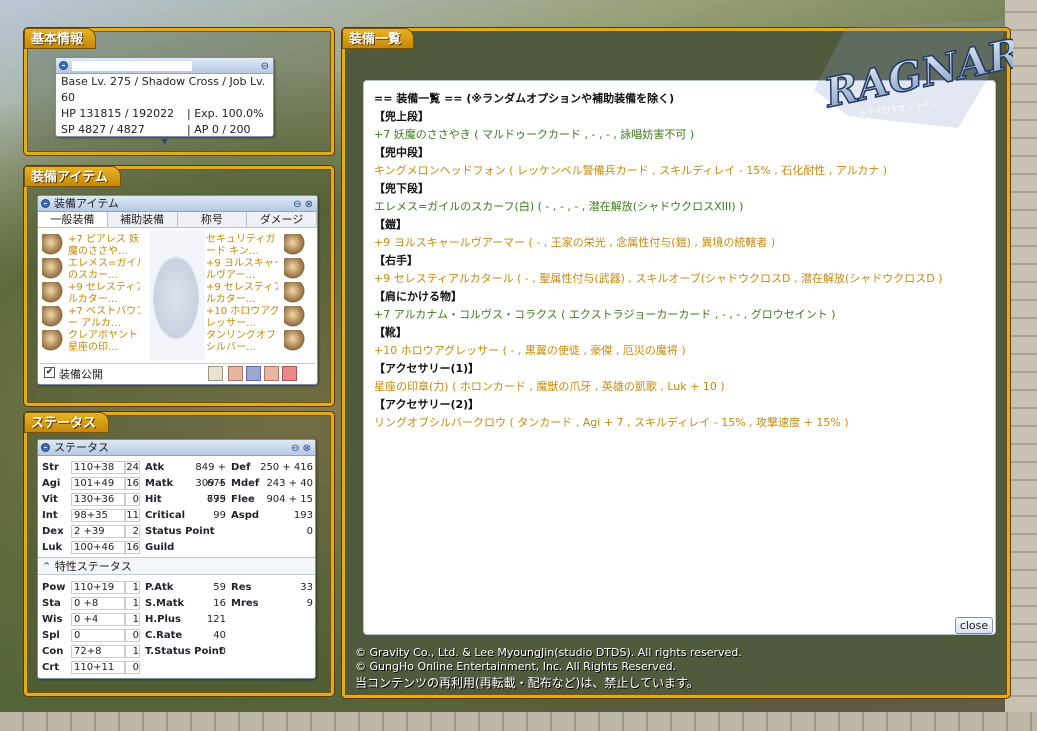 The height and width of the screenshot is (731, 1037). Describe the element at coordinates (164, 142) in the screenshot. I see `expand-arrow-icon: ▼` at that location.